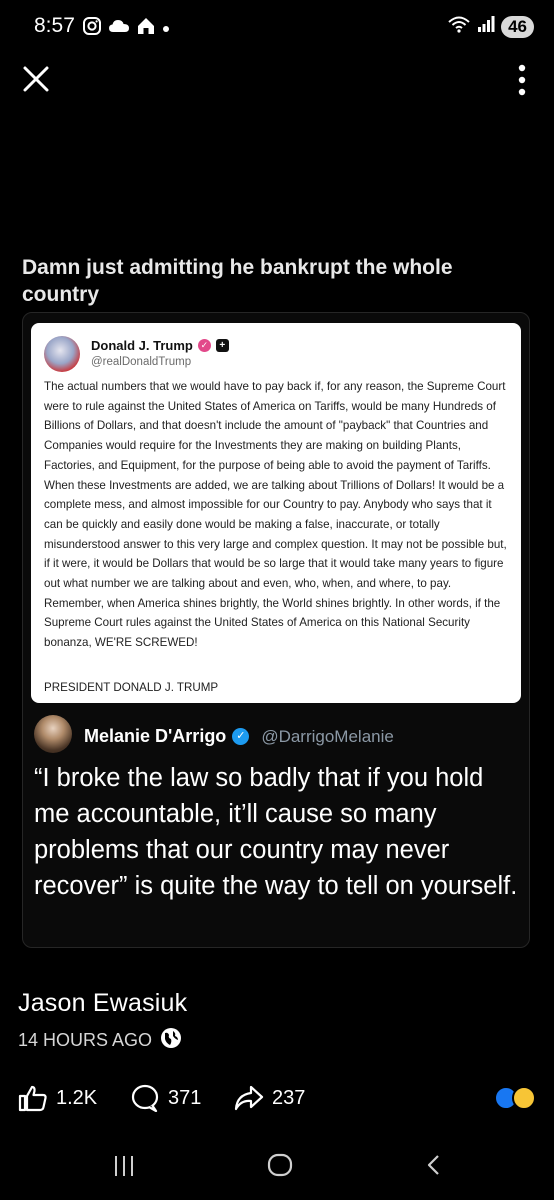 This screenshot has width=554, height=1200. I want to click on like-button: 1.2K, so click(57, 1098).